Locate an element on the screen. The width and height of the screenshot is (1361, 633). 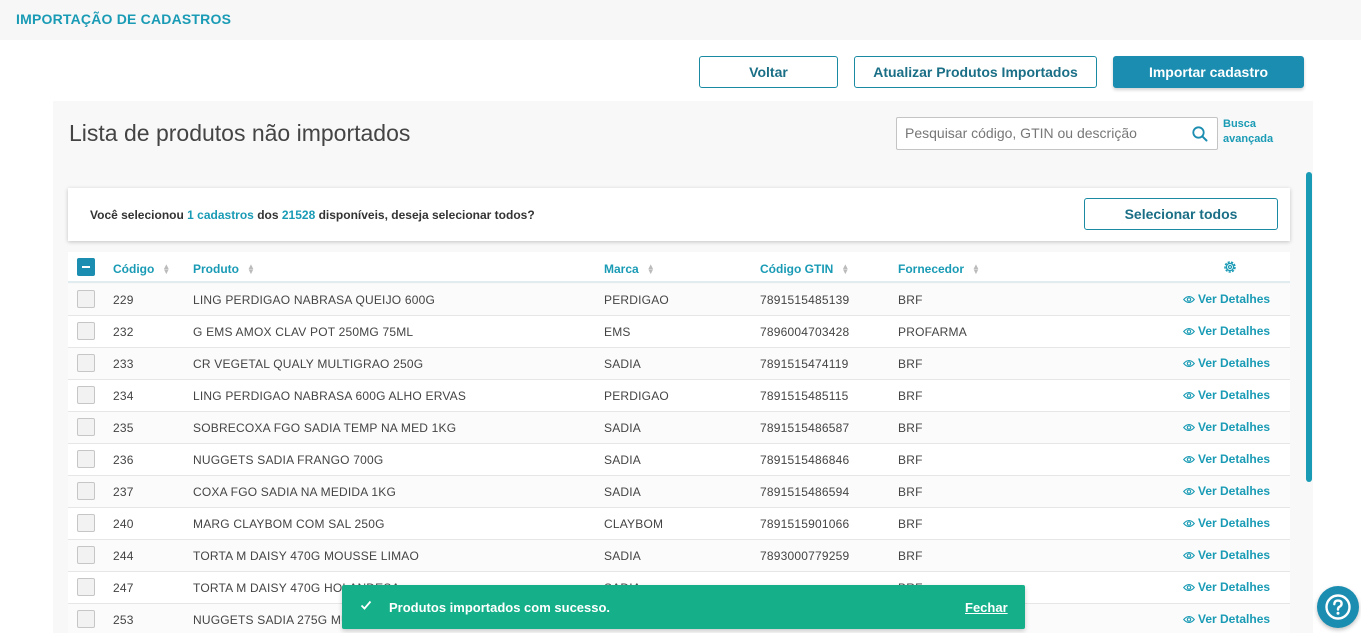
search-icon is located at coordinates (1200, 134).